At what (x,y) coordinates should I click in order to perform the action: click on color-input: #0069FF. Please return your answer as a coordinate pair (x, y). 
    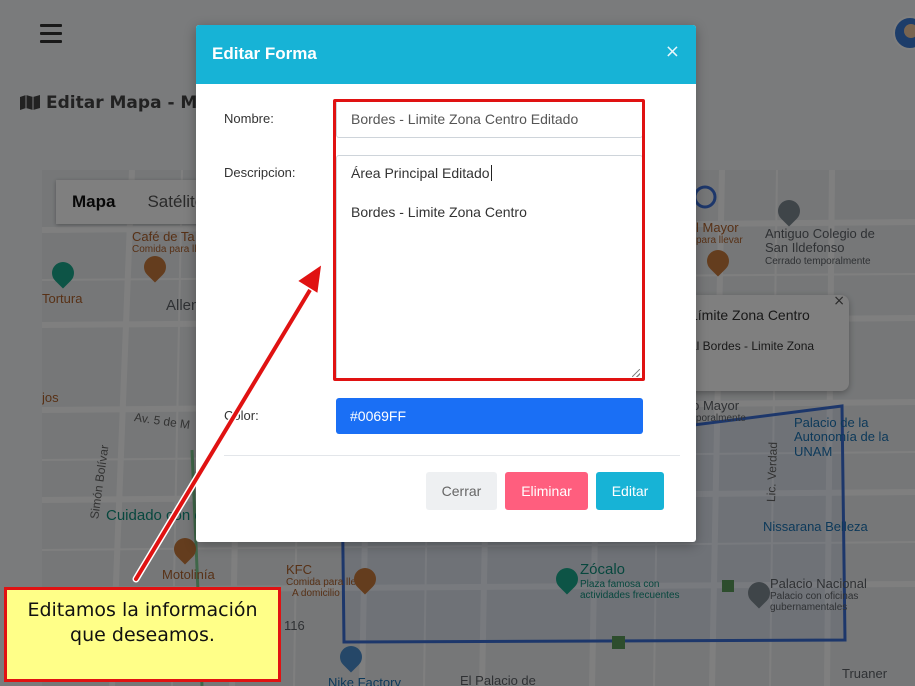
    Looking at the image, I should click on (489, 416).